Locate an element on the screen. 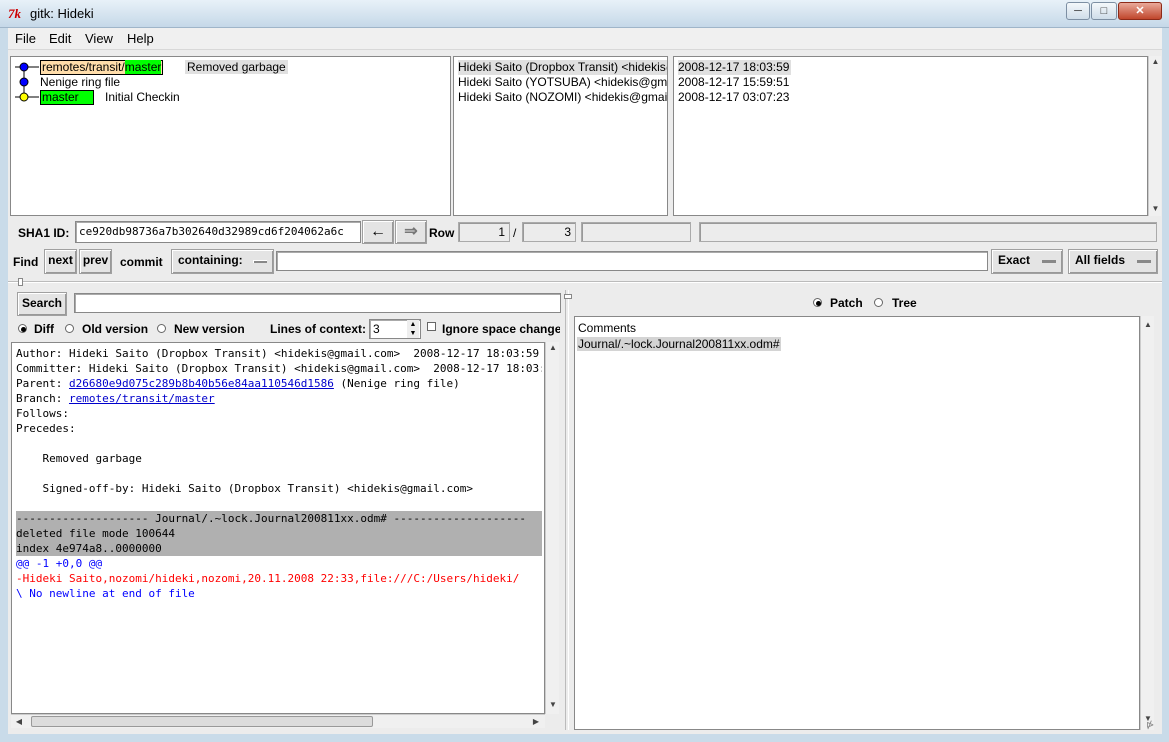  forward-button: ⇒ is located at coordinates (411, 232).